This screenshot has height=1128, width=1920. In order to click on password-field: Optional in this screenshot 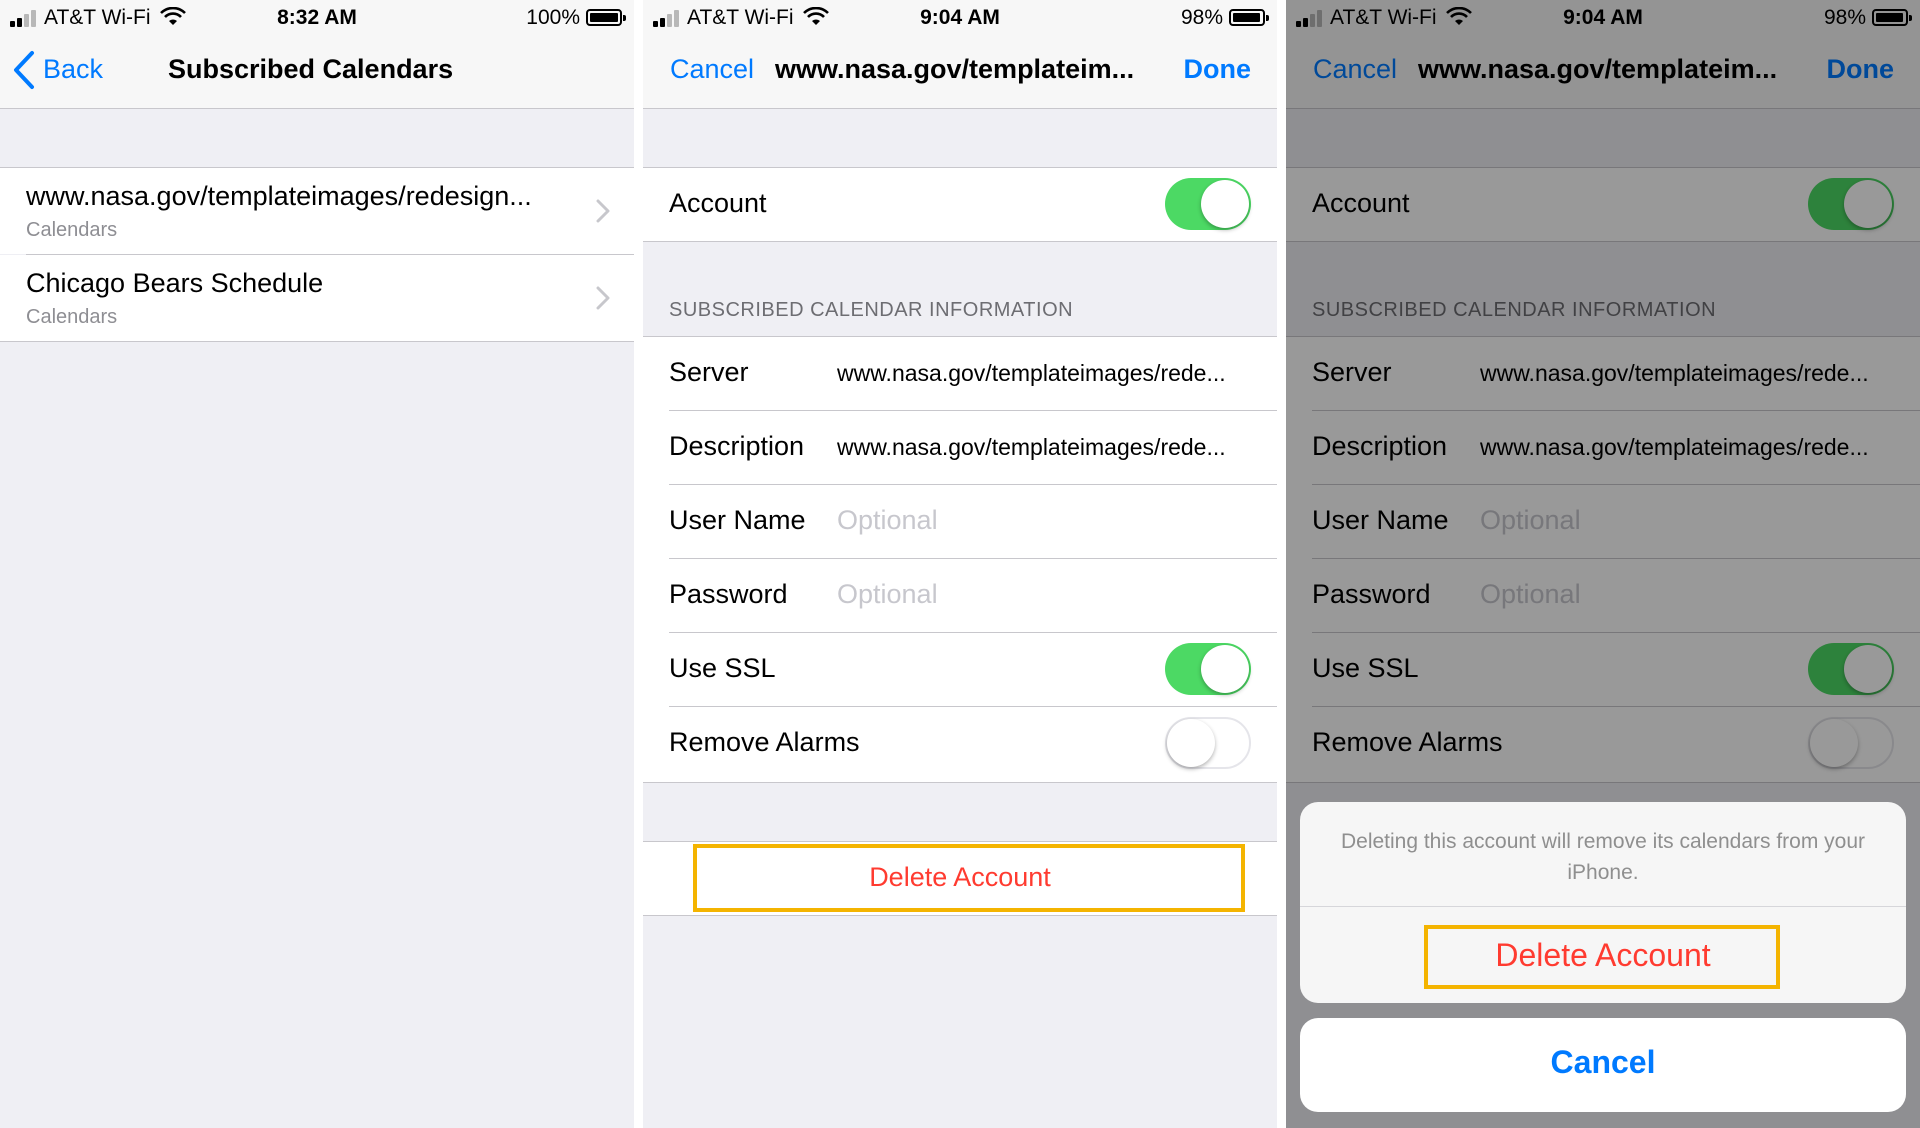, I will do `click(887, 594)`.